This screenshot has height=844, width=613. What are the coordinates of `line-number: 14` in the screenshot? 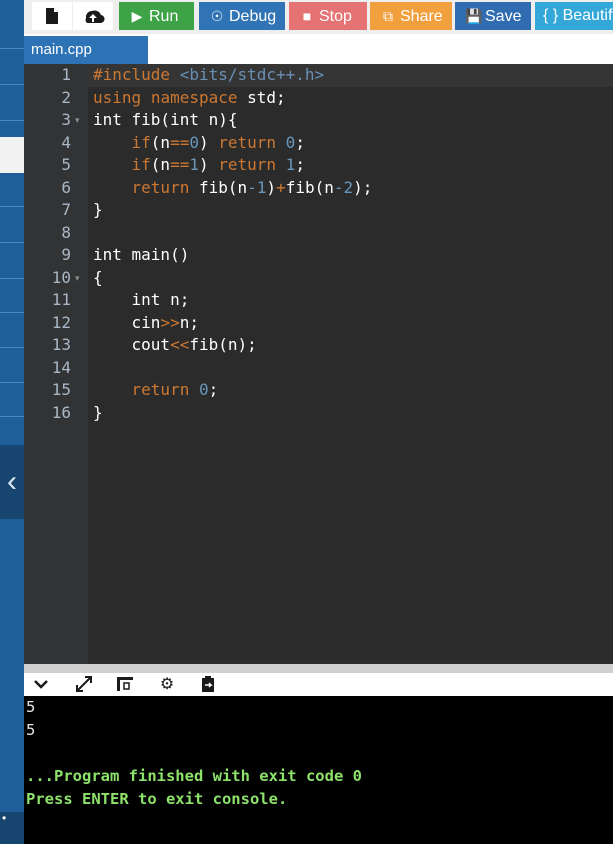 It's located at (61, 367).